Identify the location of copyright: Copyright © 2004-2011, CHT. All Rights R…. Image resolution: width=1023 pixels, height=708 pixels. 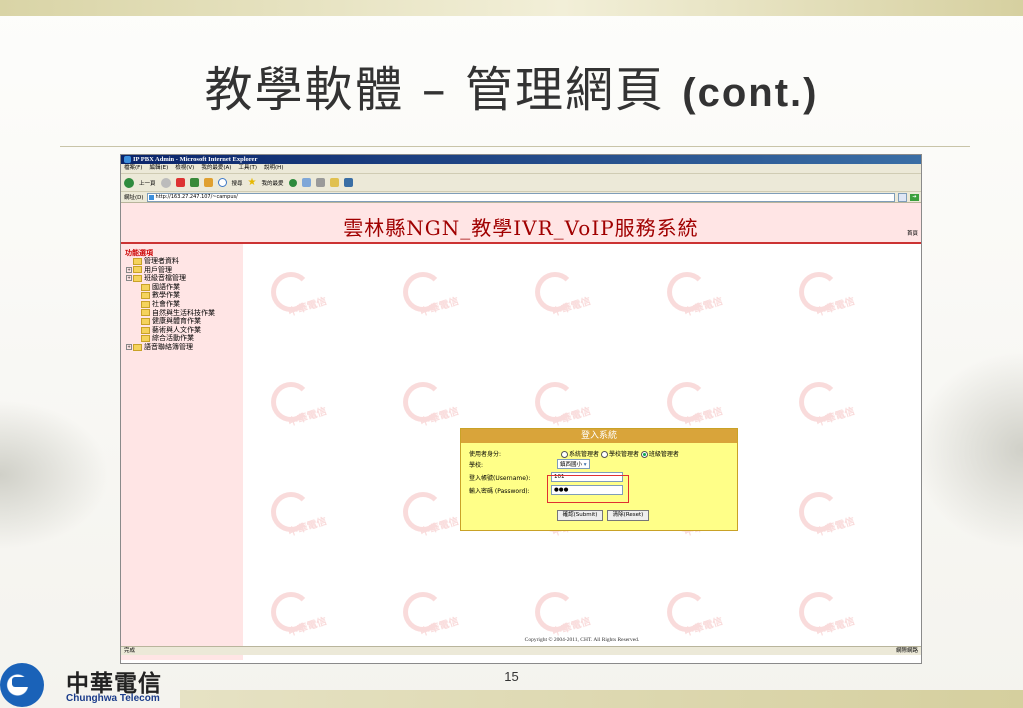
(582, 640).